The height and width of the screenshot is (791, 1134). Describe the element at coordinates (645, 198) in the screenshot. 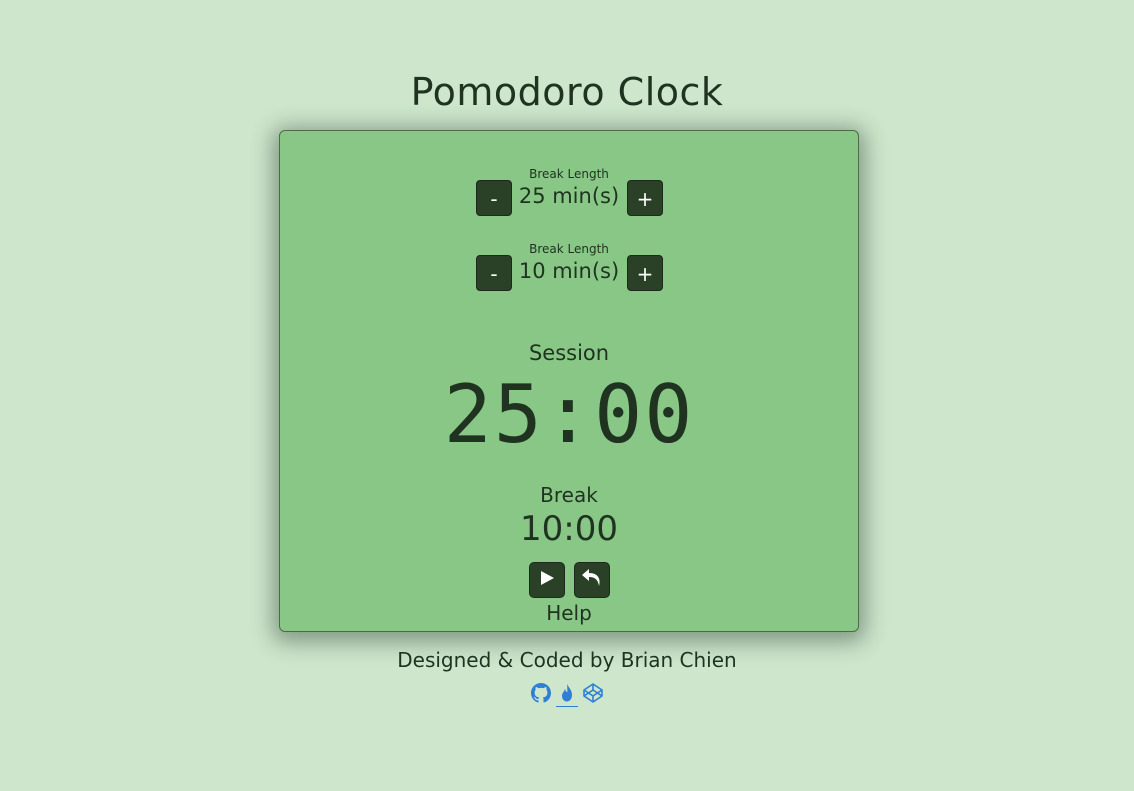

I see `session-increment-button: +` at that location.